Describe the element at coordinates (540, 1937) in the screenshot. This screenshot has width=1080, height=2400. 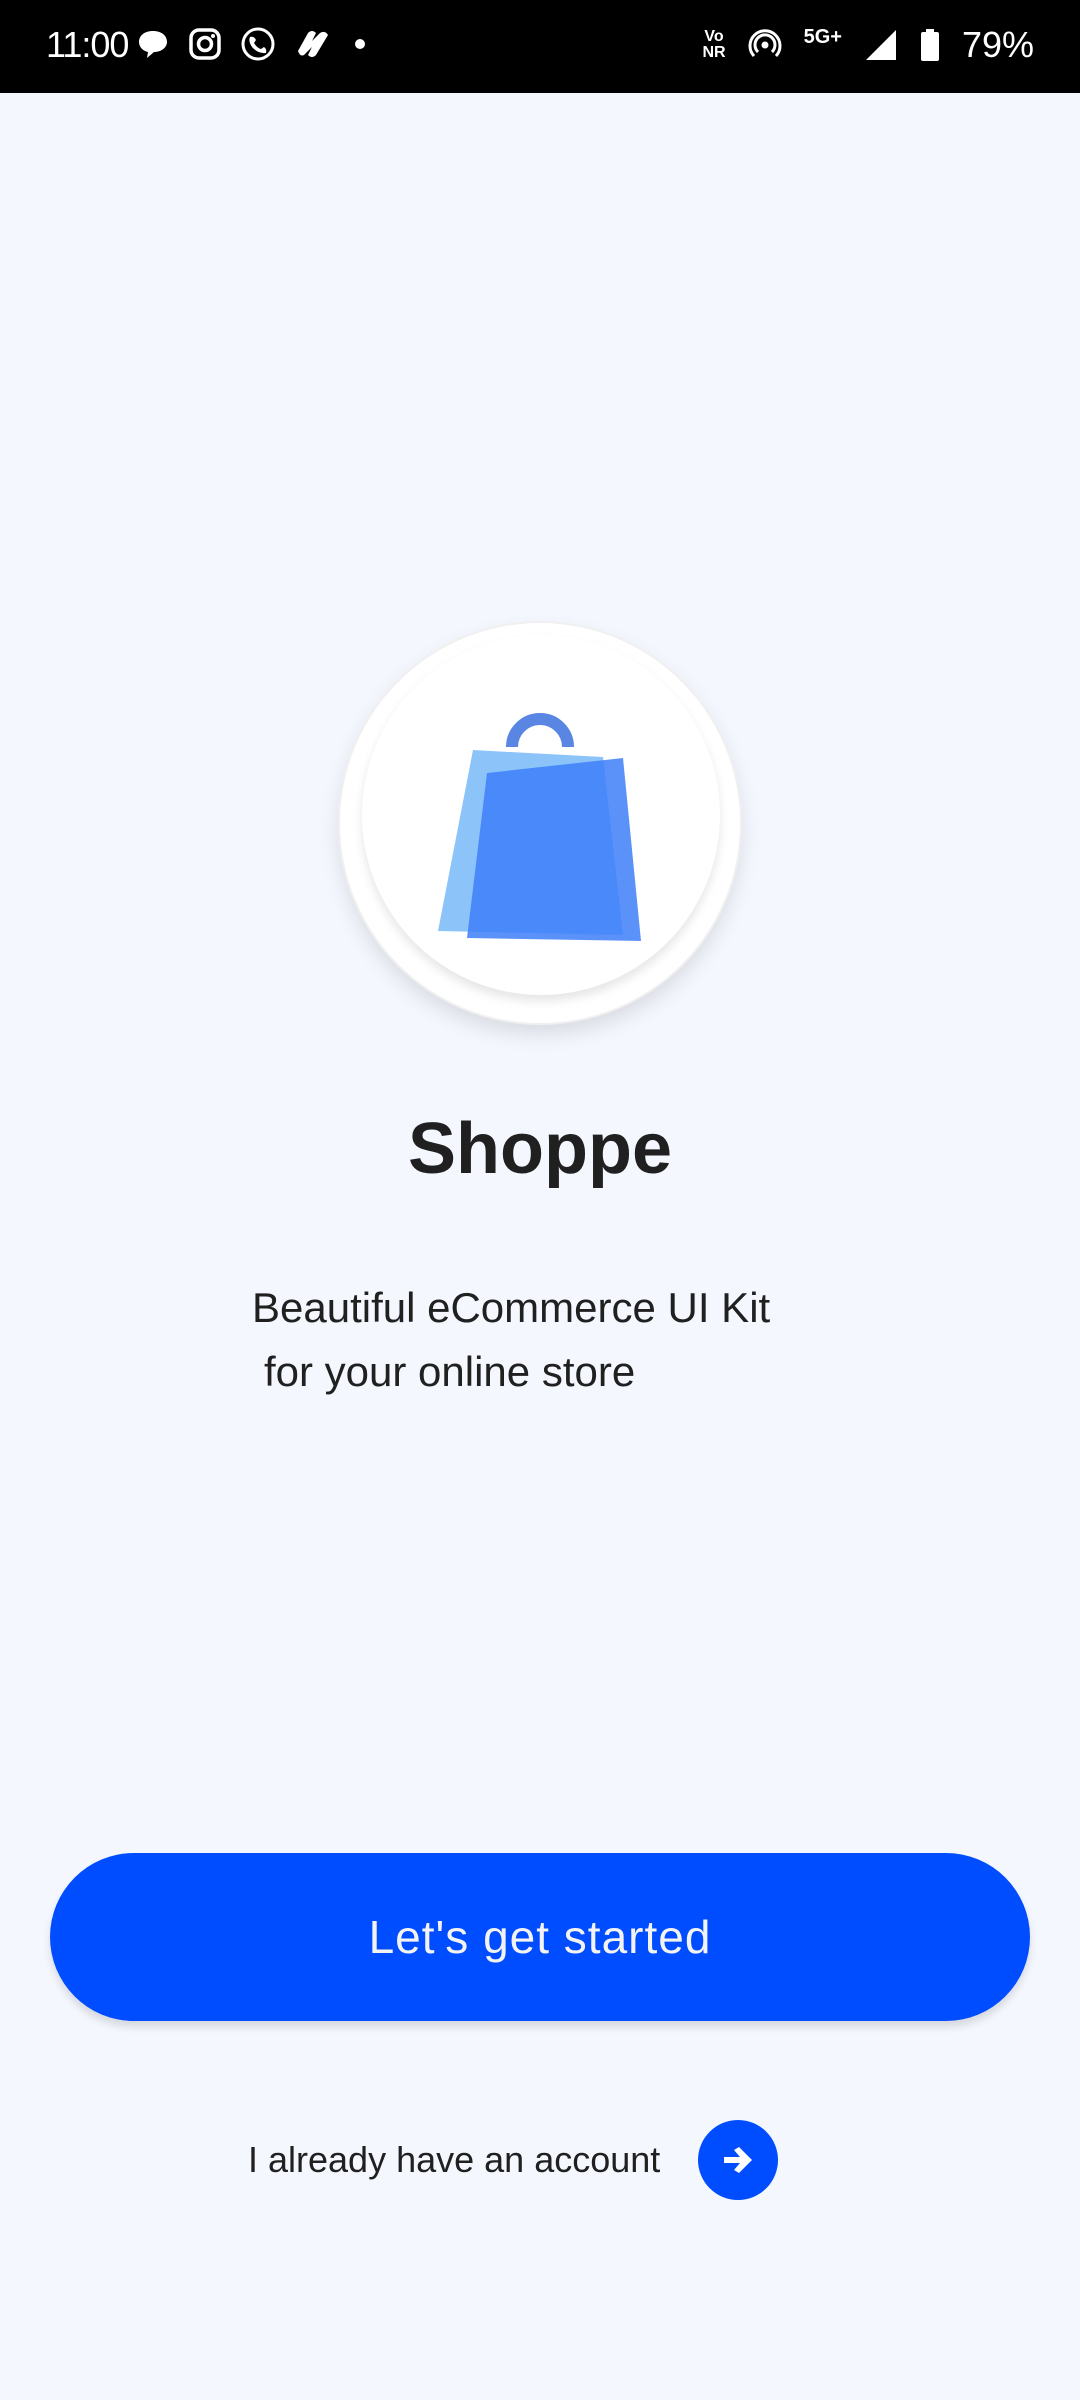
I see `get-started-button: Let's get started` at that location.